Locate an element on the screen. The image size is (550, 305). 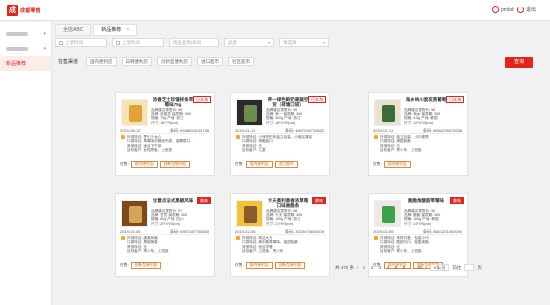
goto-page-input is located at coordinates (469, 267).